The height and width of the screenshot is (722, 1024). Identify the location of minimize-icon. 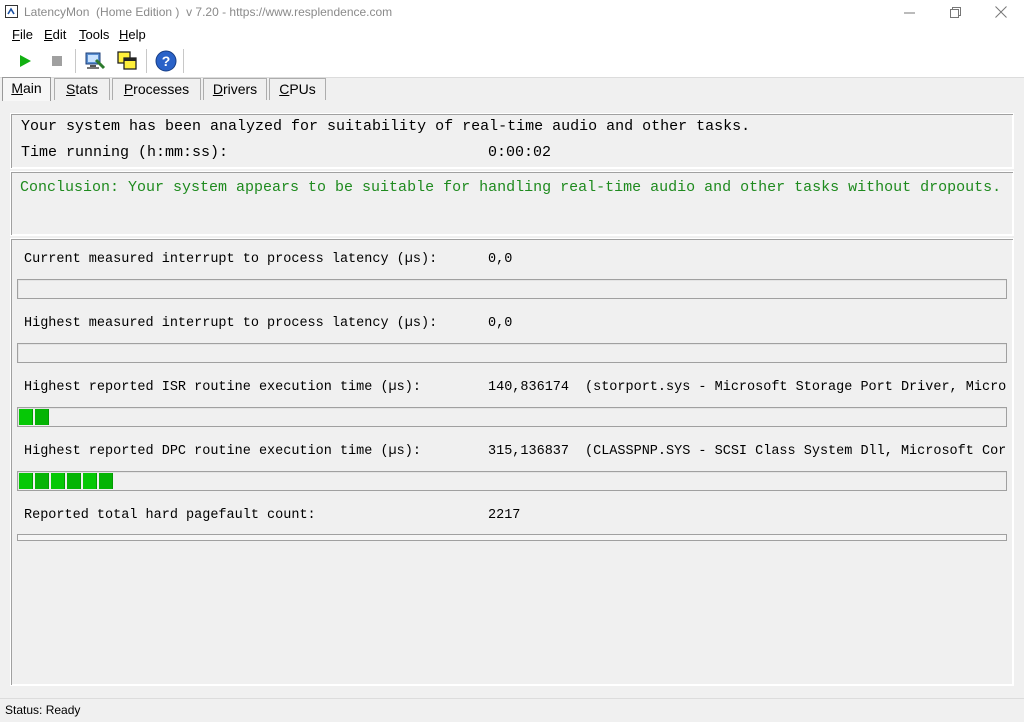
(909, 12).